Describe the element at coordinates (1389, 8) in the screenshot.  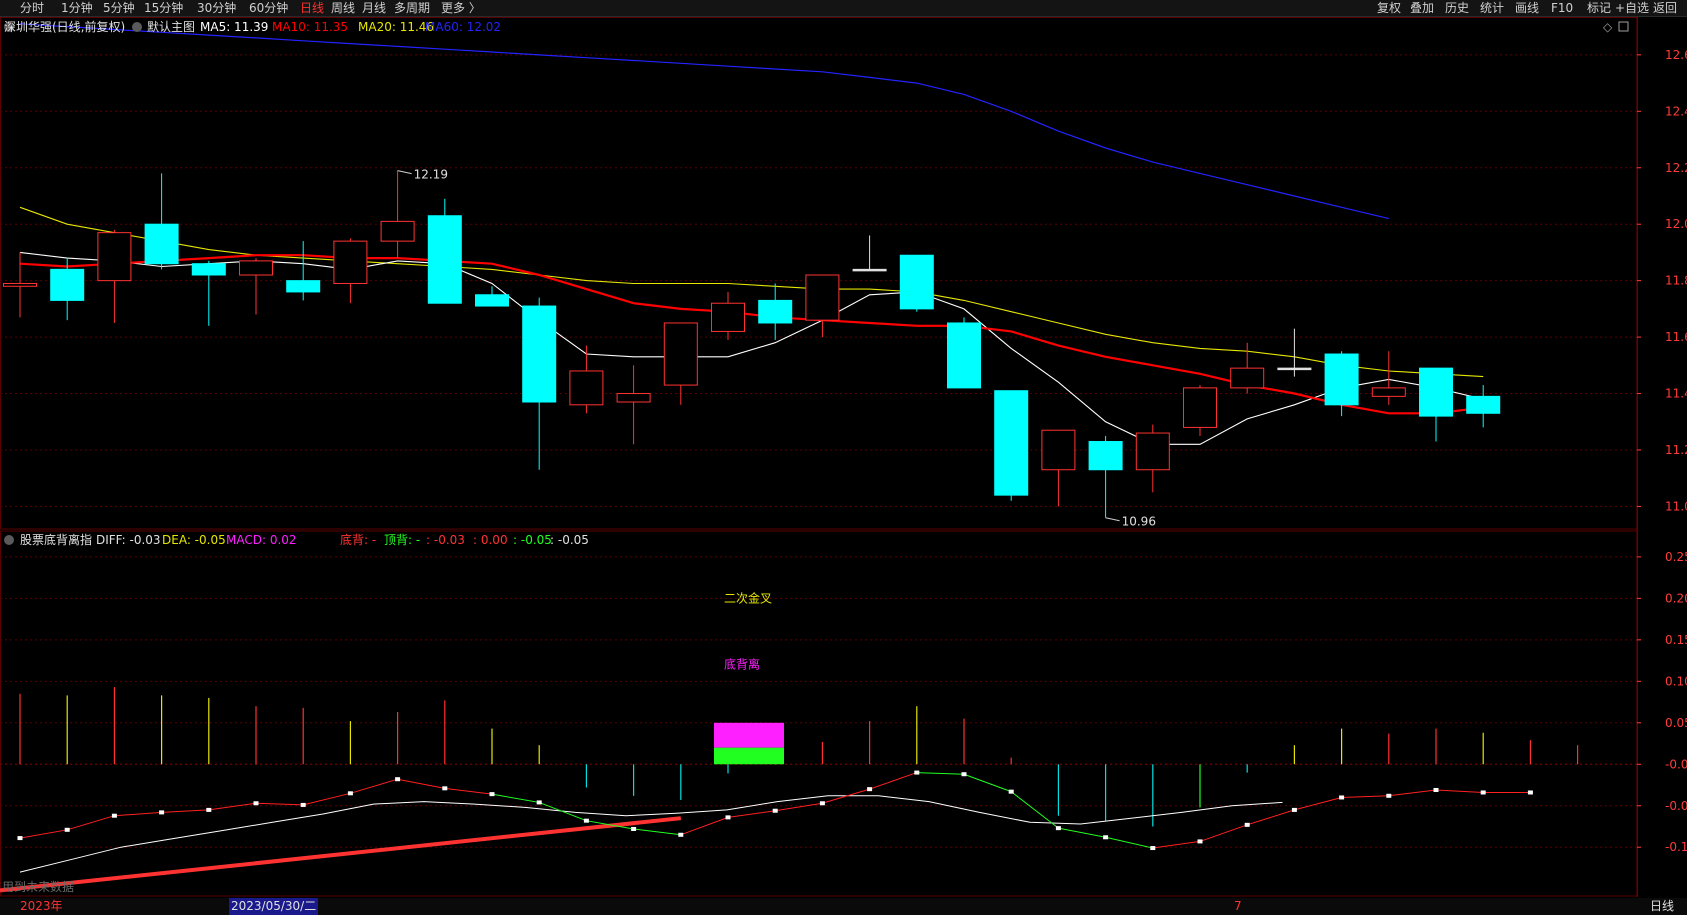
I see `toolbar-button: 复权` at that location.